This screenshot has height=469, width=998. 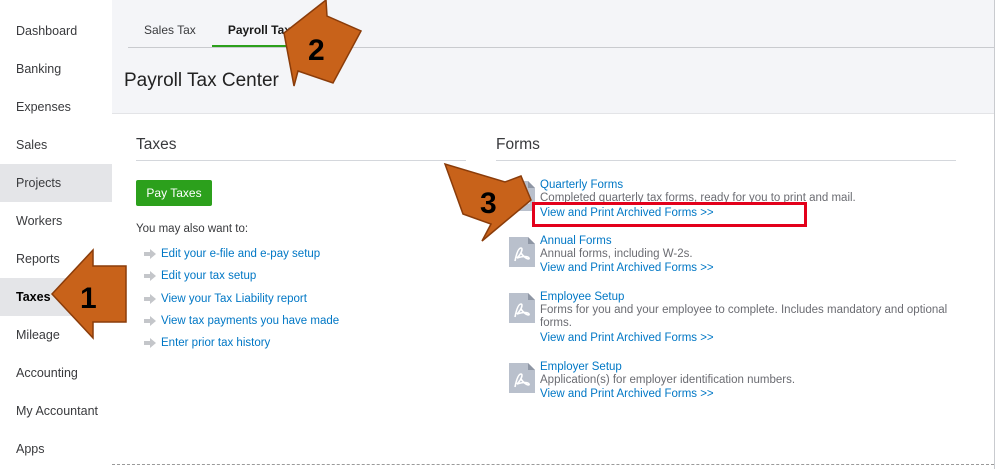 I want to click on annual-forms-desc: Annual forms, including W-2s., so click(x=616, y=254).